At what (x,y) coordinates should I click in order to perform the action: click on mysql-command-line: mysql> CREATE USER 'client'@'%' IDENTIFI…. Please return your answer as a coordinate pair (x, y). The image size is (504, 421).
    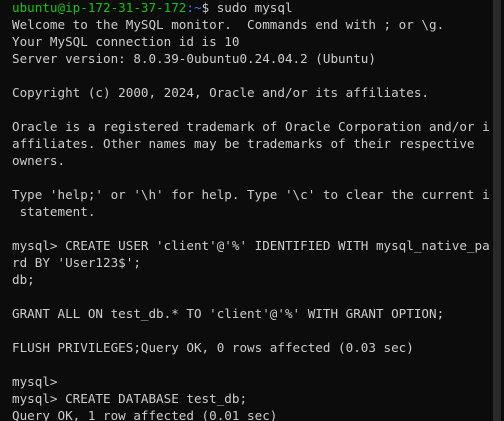
    Looking at the image, I should click on (258, 245).